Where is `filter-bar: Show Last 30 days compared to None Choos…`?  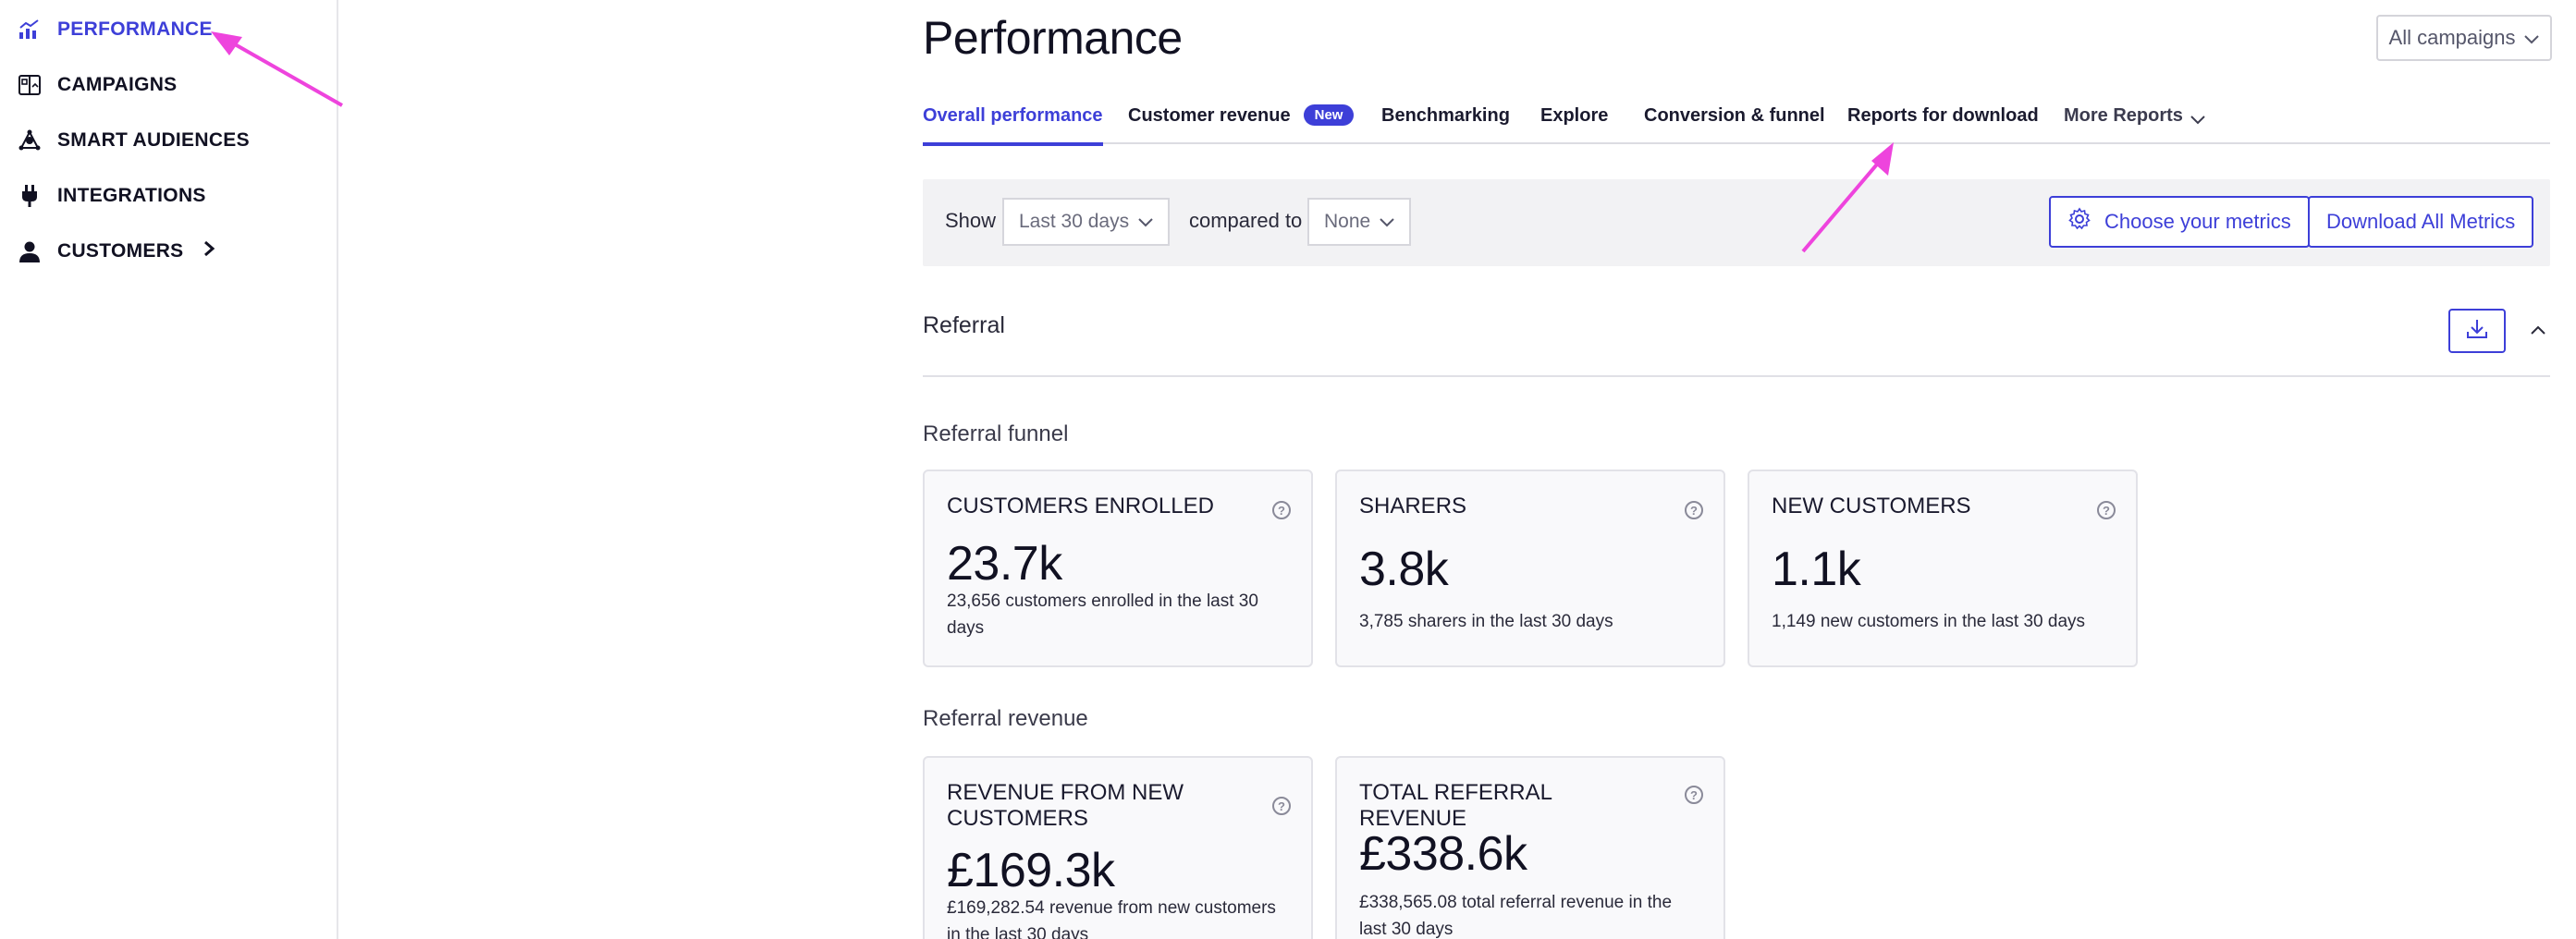
filter-bar: Show Last 30 days compared to None Choos… is located at coordinates (1736, 222).